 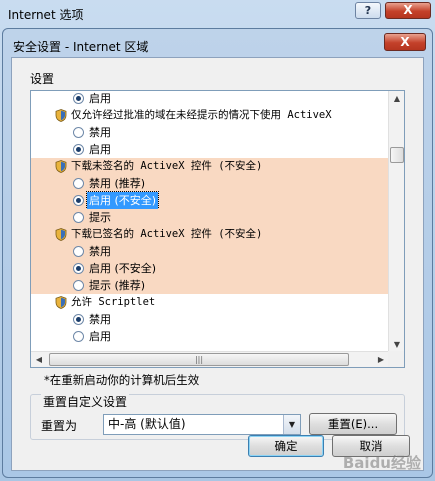 I want to click on help-button: ?, so click(x=368, y=10).